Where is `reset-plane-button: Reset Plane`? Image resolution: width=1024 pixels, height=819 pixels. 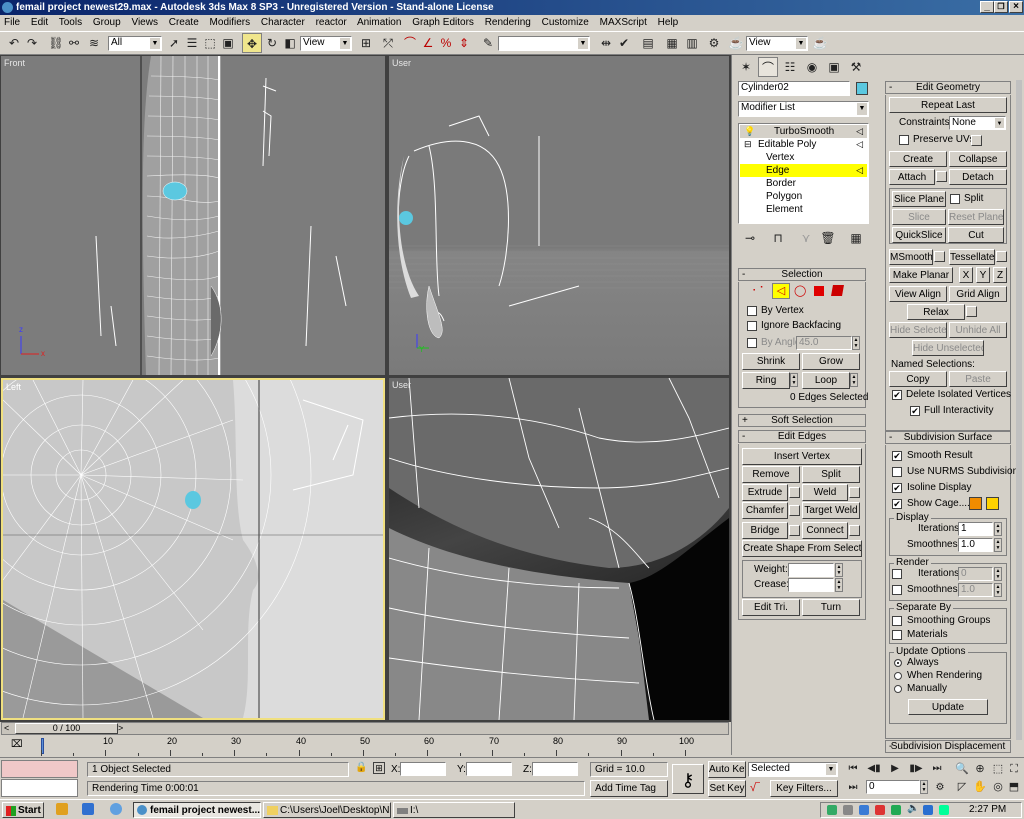
reset-plane-button: Reset Plane is located at coordinates (976, 217).